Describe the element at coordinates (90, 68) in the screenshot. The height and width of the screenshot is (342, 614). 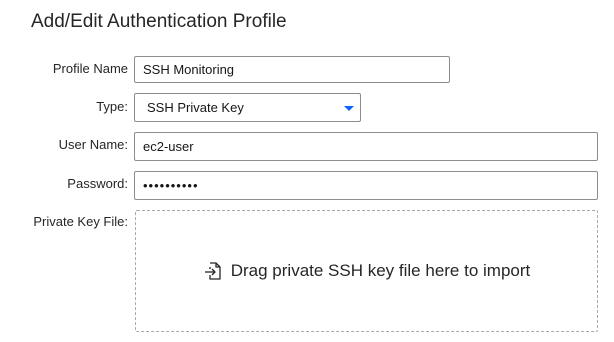
I see `profile-name-label: Profile Name` at that location.